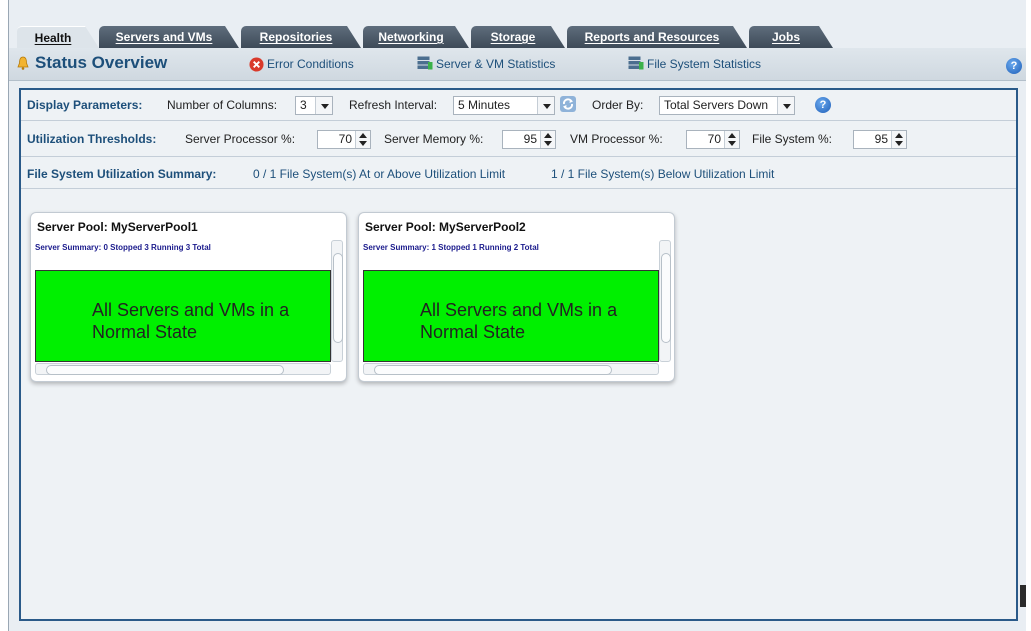 The image size is (1031, 631). What do you see at coordinates (618, 105) in the screenshot?
I see `order-by-label: Order By:` at bounding box center [618, 105].